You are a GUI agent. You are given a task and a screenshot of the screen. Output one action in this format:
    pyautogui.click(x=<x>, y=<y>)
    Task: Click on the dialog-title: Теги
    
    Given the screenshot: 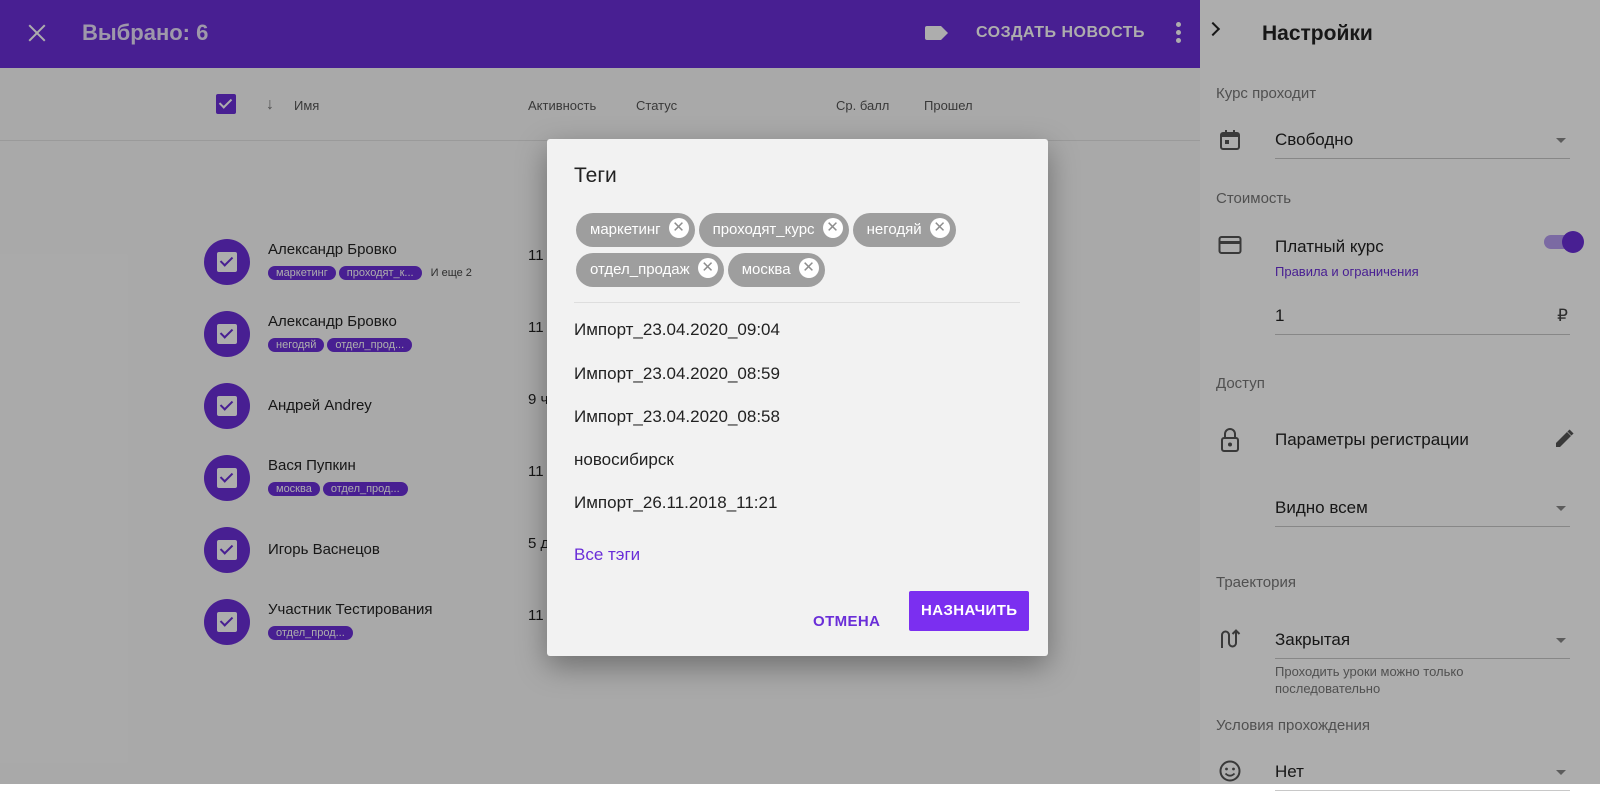 What is the action you would take?
    pyautogui.click(x=595, y=175)
    